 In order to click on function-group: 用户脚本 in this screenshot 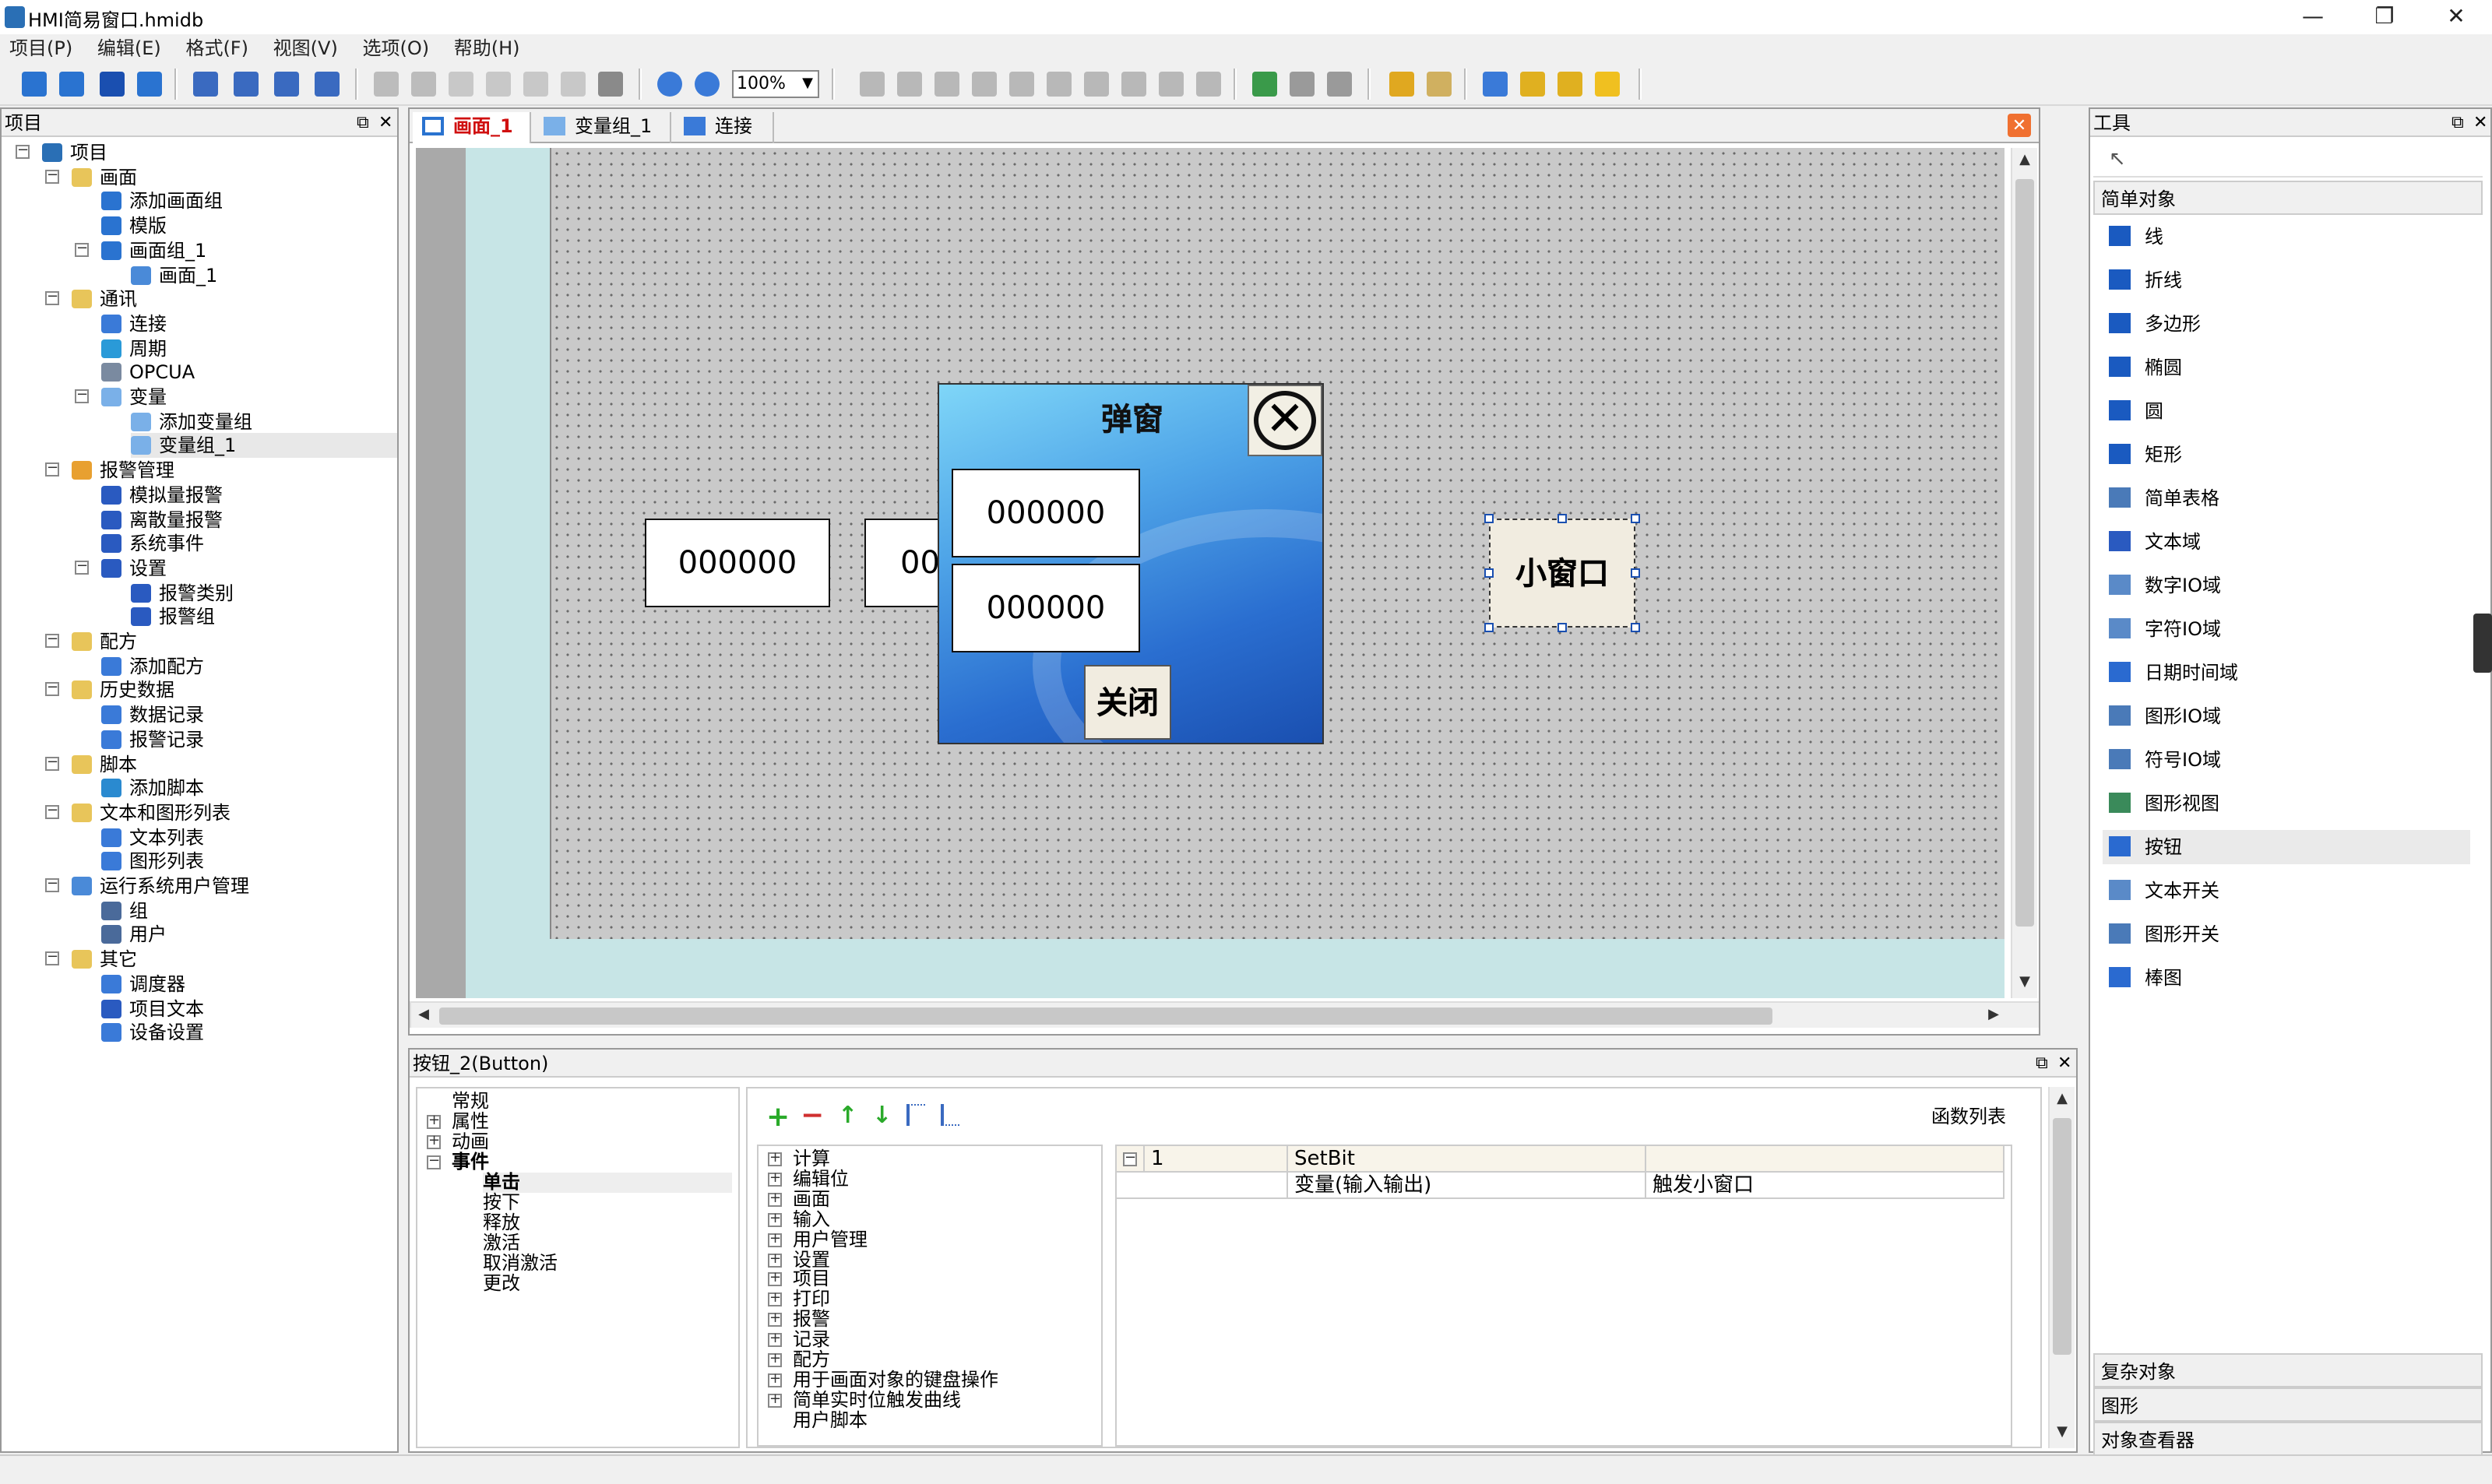, I will do `click(831, 1420)`.